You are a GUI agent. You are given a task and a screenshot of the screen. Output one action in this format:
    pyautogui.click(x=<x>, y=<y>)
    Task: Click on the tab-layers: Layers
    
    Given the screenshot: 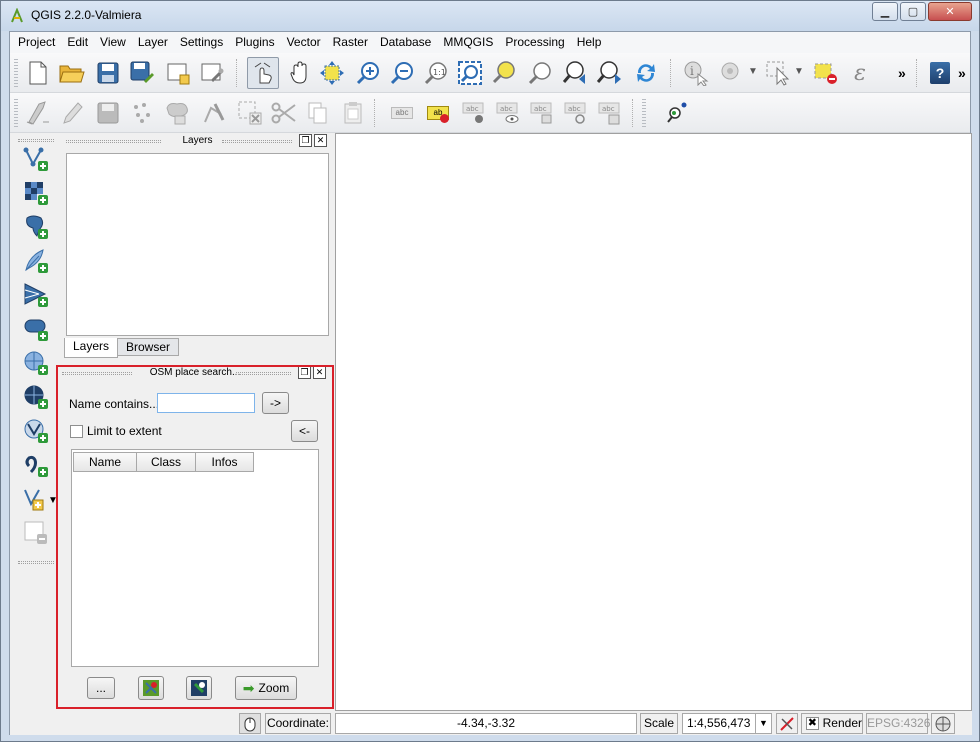 What is the action you would take?
    pyautogui.click(x=91, y=348)
    